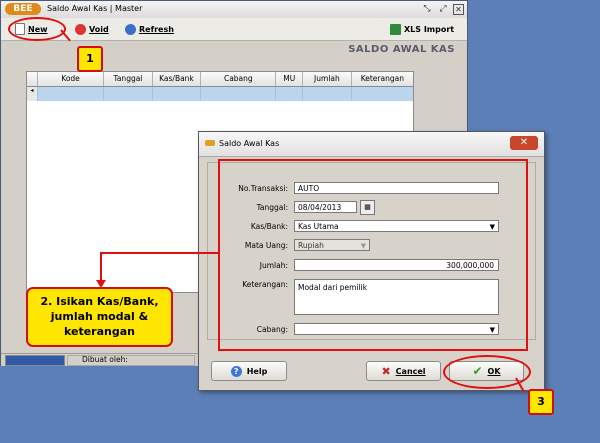 Image resolution: width=600 pixels, height=443 pixels. I want to click on dialog-close-button: ✕, so click(524, 143).